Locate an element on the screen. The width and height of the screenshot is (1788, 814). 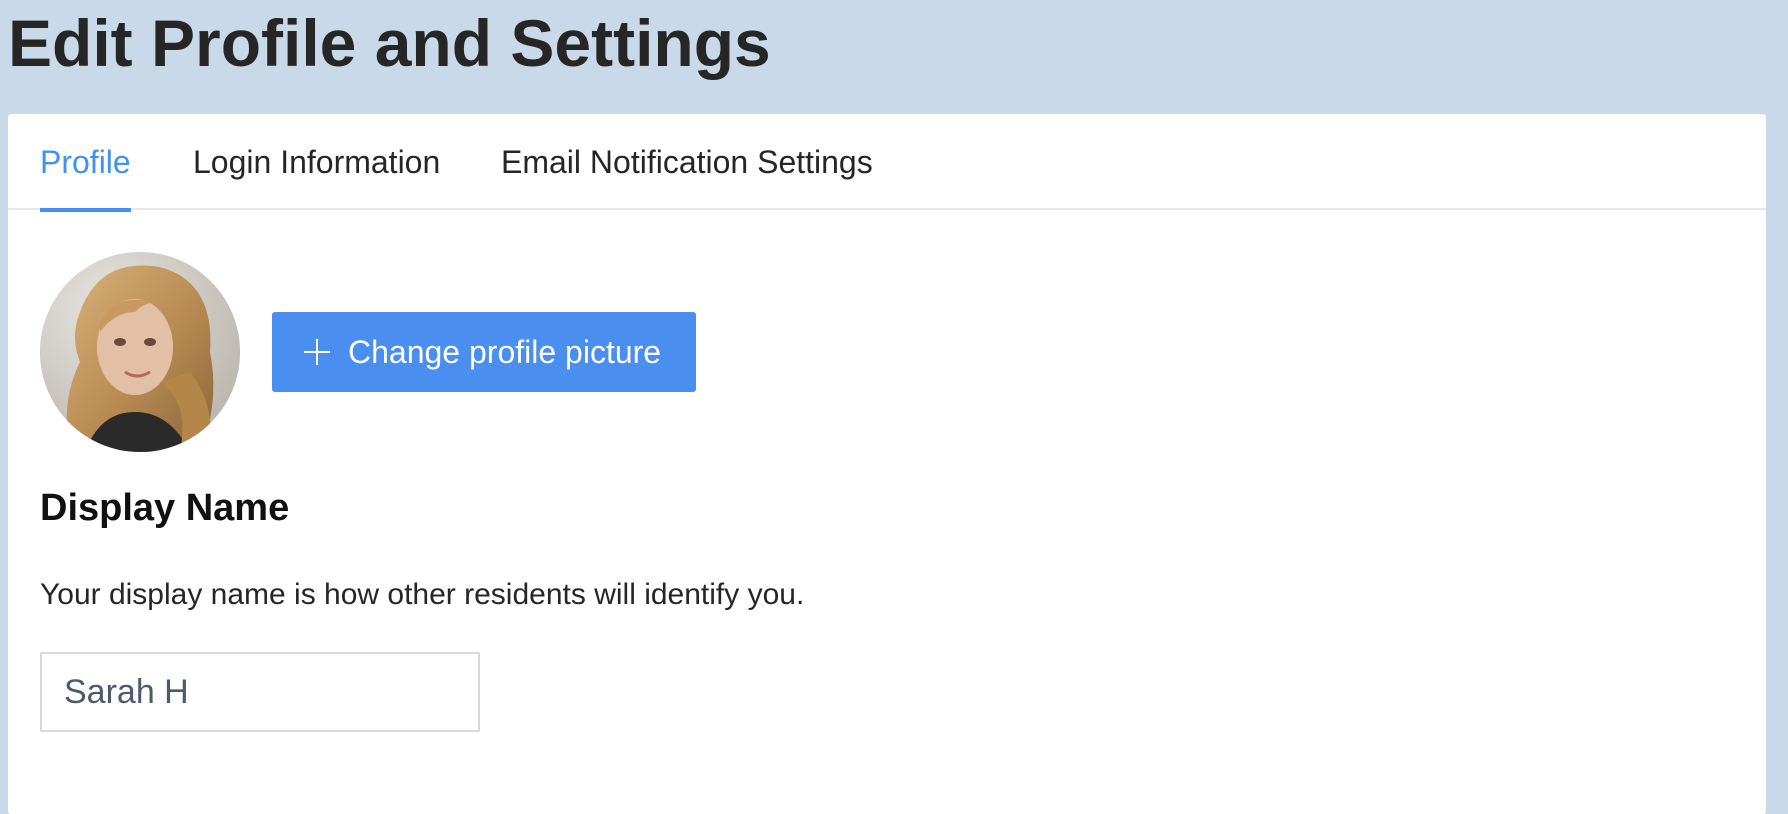
display-name-input is located at coordinates (260, 692).